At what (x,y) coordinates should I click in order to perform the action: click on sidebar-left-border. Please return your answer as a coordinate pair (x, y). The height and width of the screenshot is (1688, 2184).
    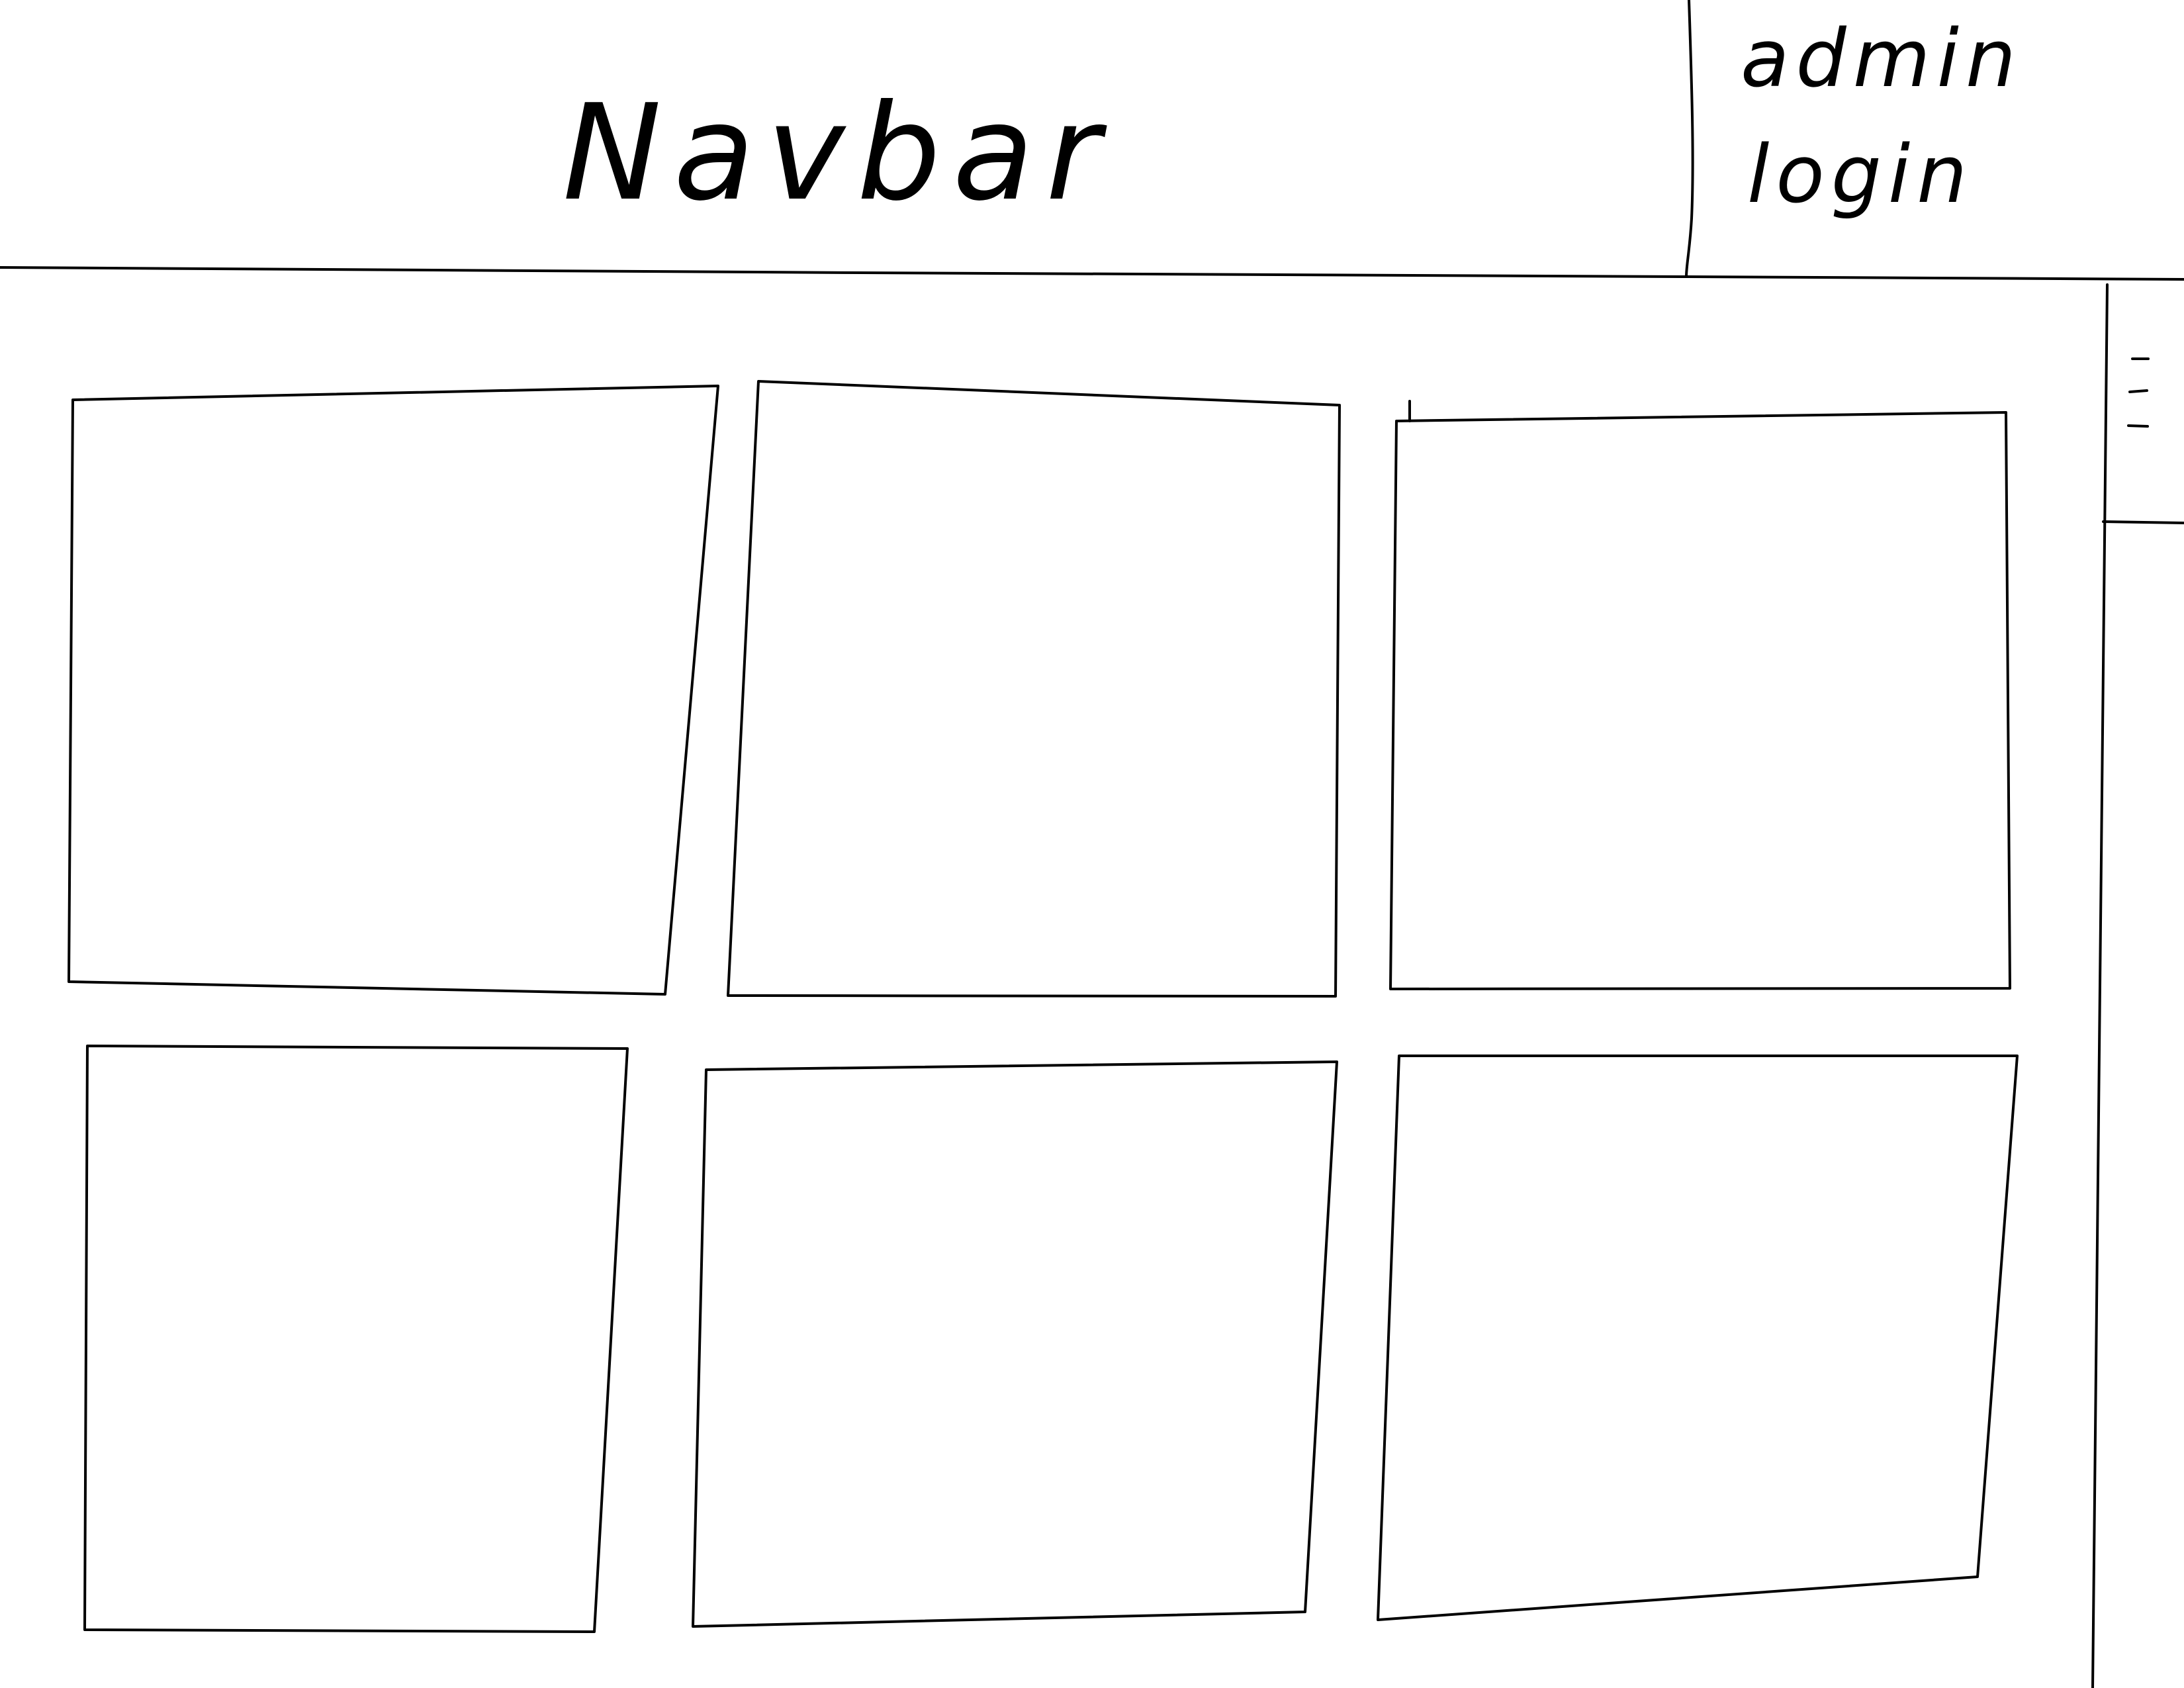
    Looking at the image, I should click on (2100, 985).